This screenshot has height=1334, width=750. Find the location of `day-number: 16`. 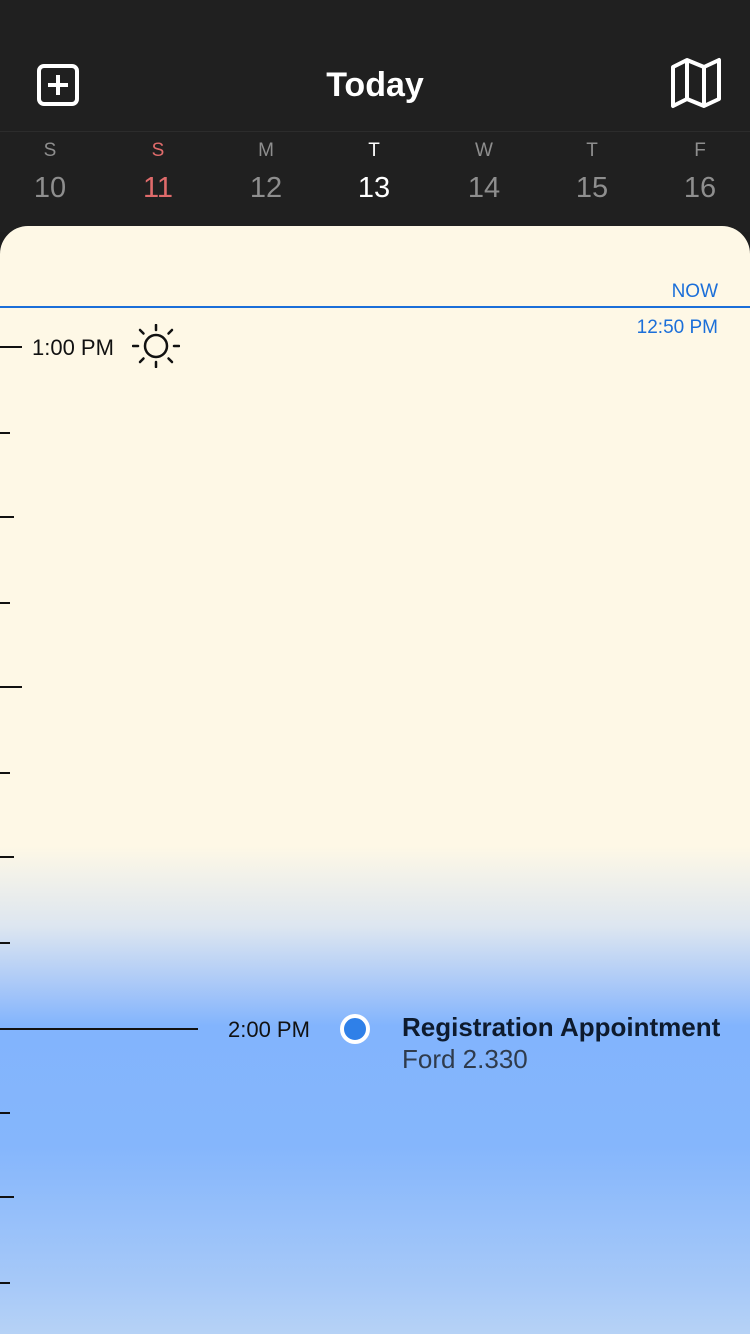

day-number: 16 is located at coordinates (700, 188).